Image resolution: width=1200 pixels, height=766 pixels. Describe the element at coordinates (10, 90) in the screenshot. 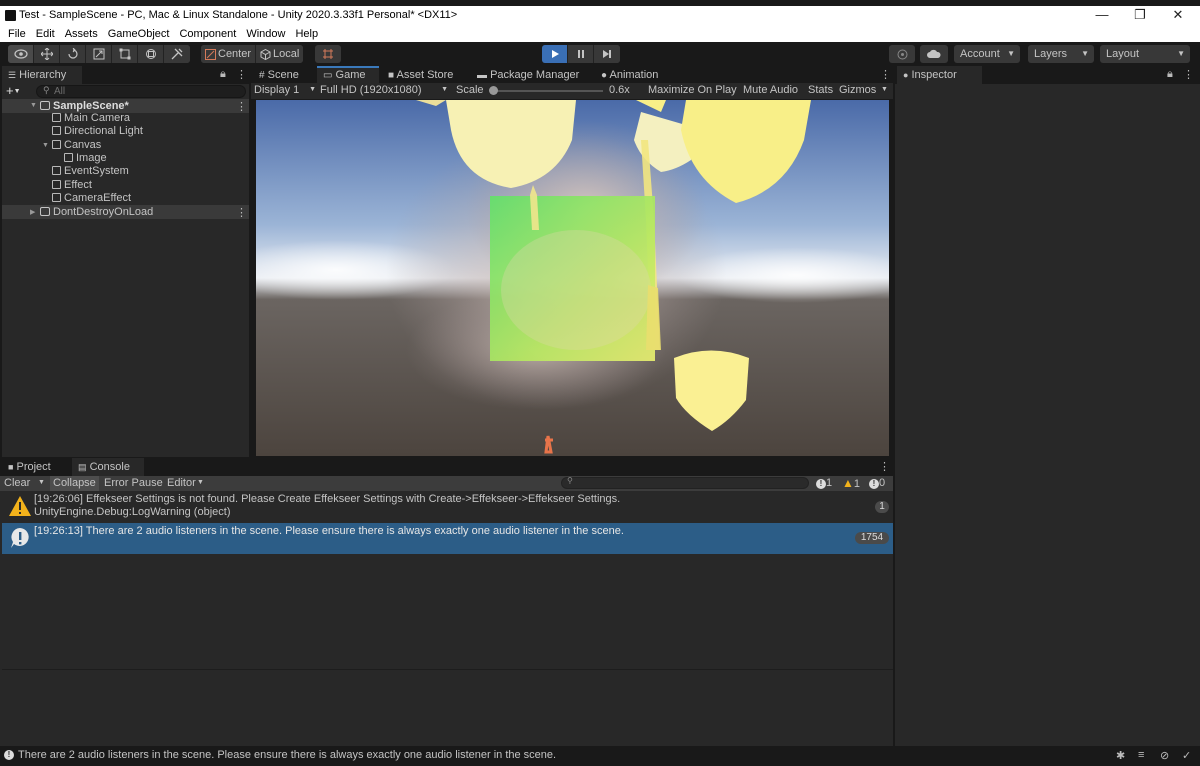

I see `add-icon: +` at that location.